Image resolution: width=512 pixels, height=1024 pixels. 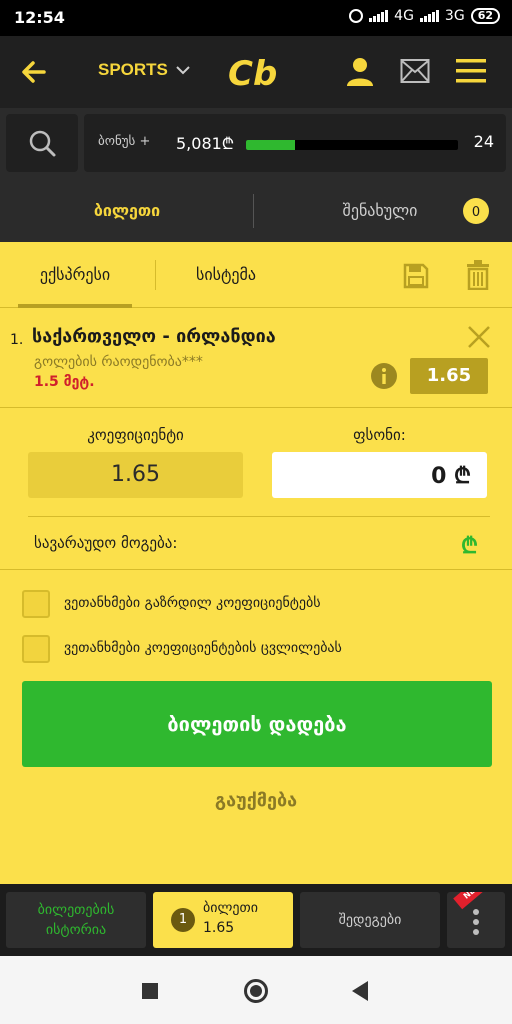 I want to click on network-label-1: 4G, so click(x=404, y=16).